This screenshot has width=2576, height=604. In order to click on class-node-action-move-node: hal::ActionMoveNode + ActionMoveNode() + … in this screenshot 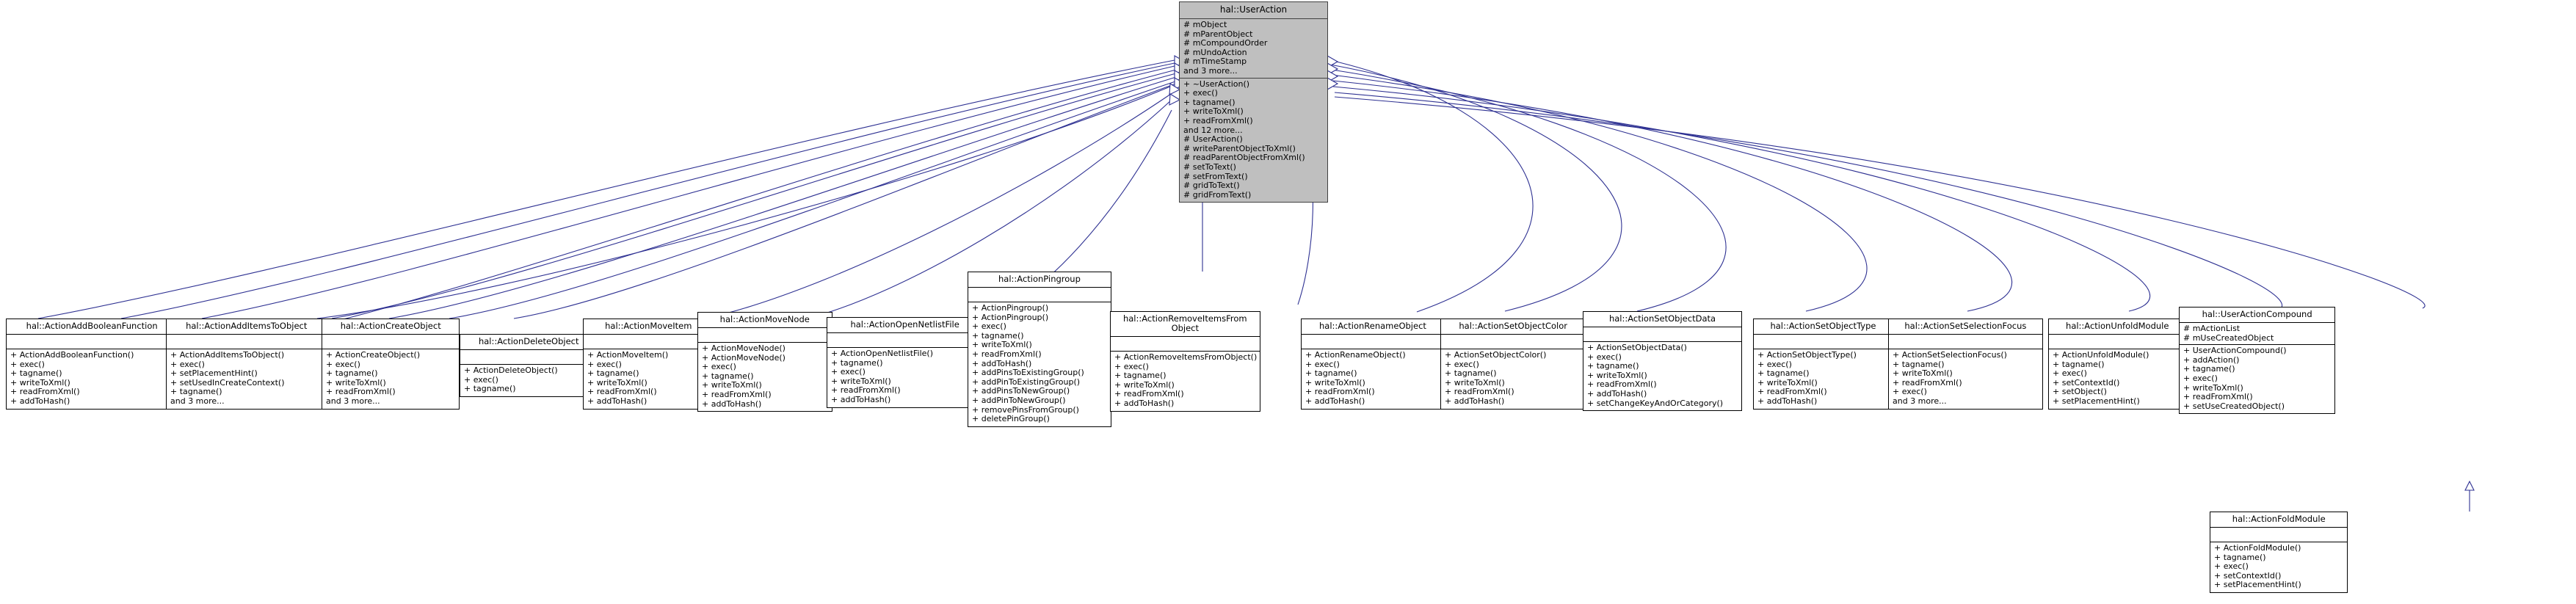, I will do `click(765, 362)`.